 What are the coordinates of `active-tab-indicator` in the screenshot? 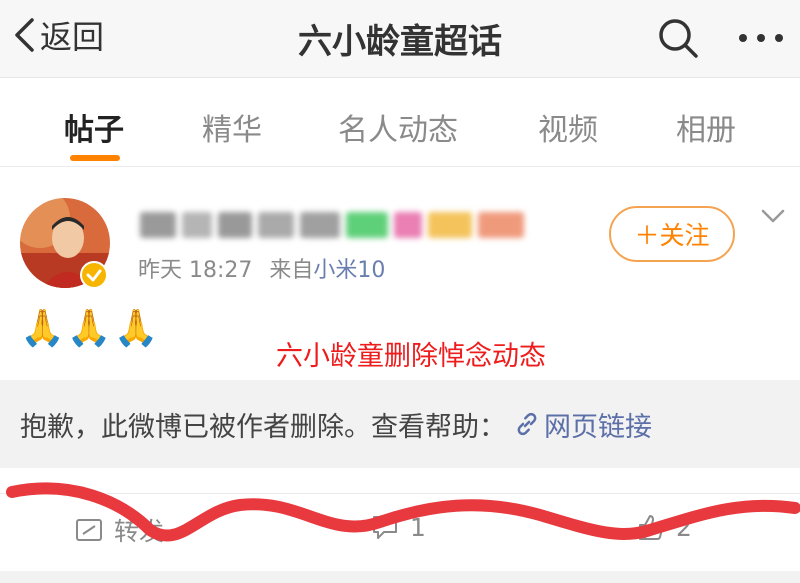 It's located at (95, 158).